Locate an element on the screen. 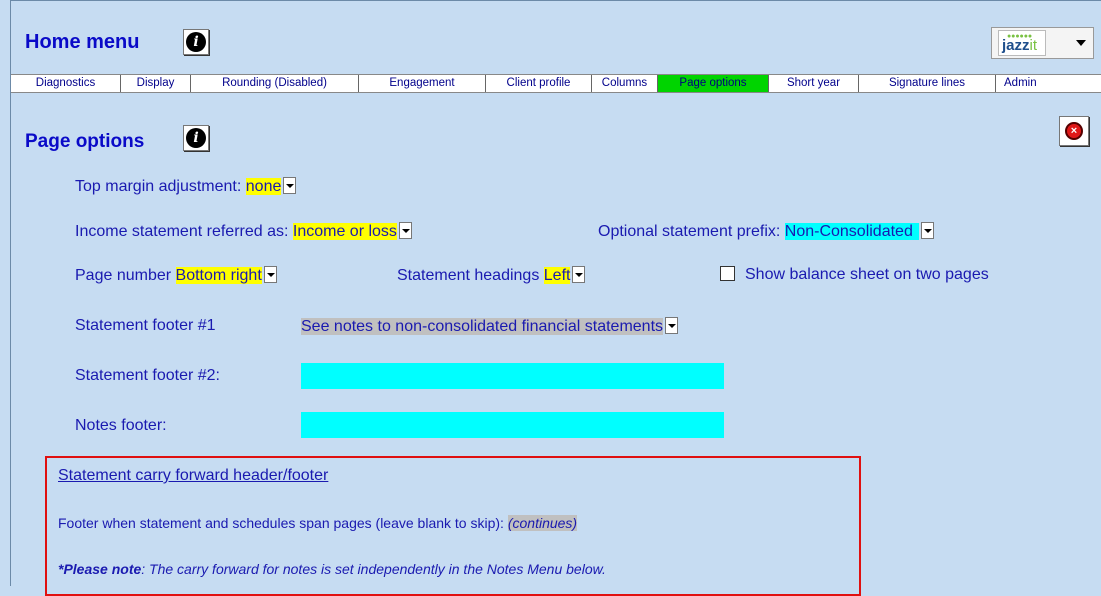 This screenshot has height=596, width=1101. caret-down-icon is located at coordinates (1081, 43).